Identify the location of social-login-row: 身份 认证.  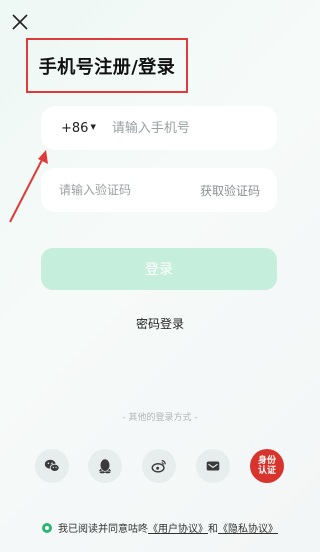
(160, 466).